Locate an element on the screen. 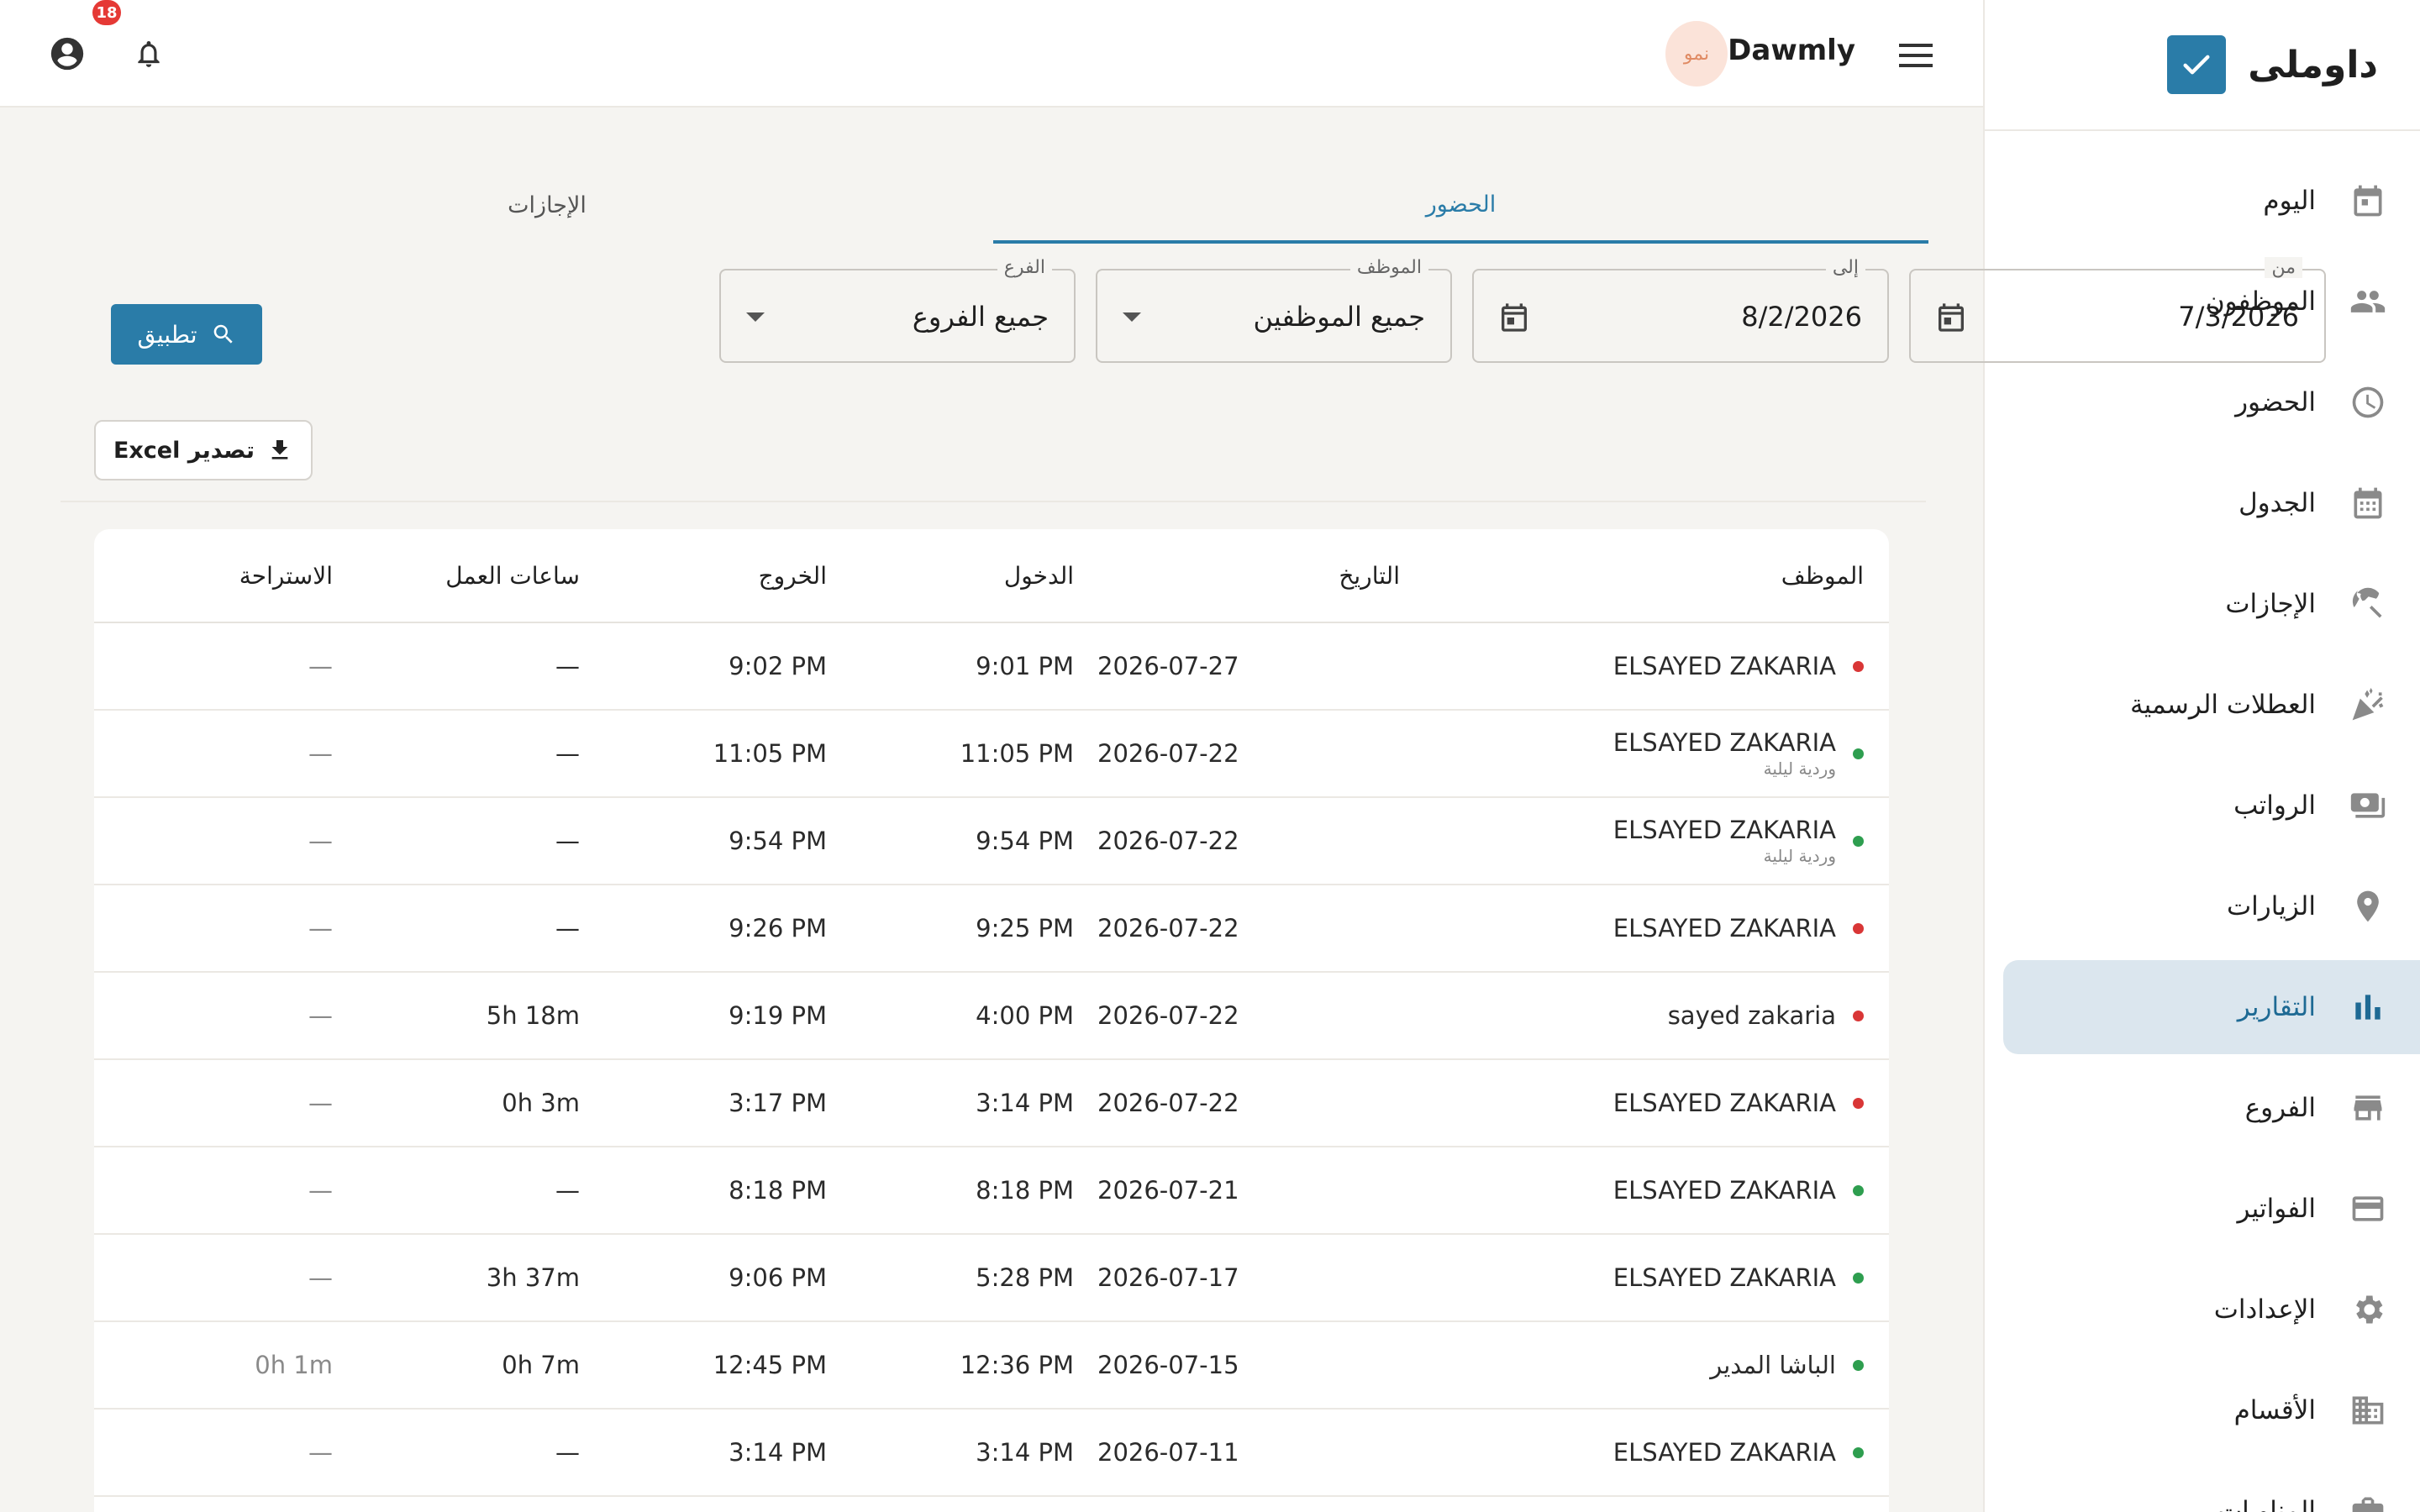 The image size is (2420, 1512). tab-leaves: الإجازات is located at coordinates (547, 205).